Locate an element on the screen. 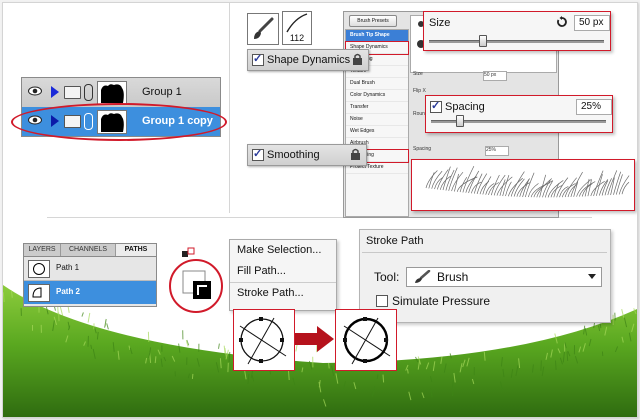  tab-layers: LAYERS is located at coordinates (42, 250).